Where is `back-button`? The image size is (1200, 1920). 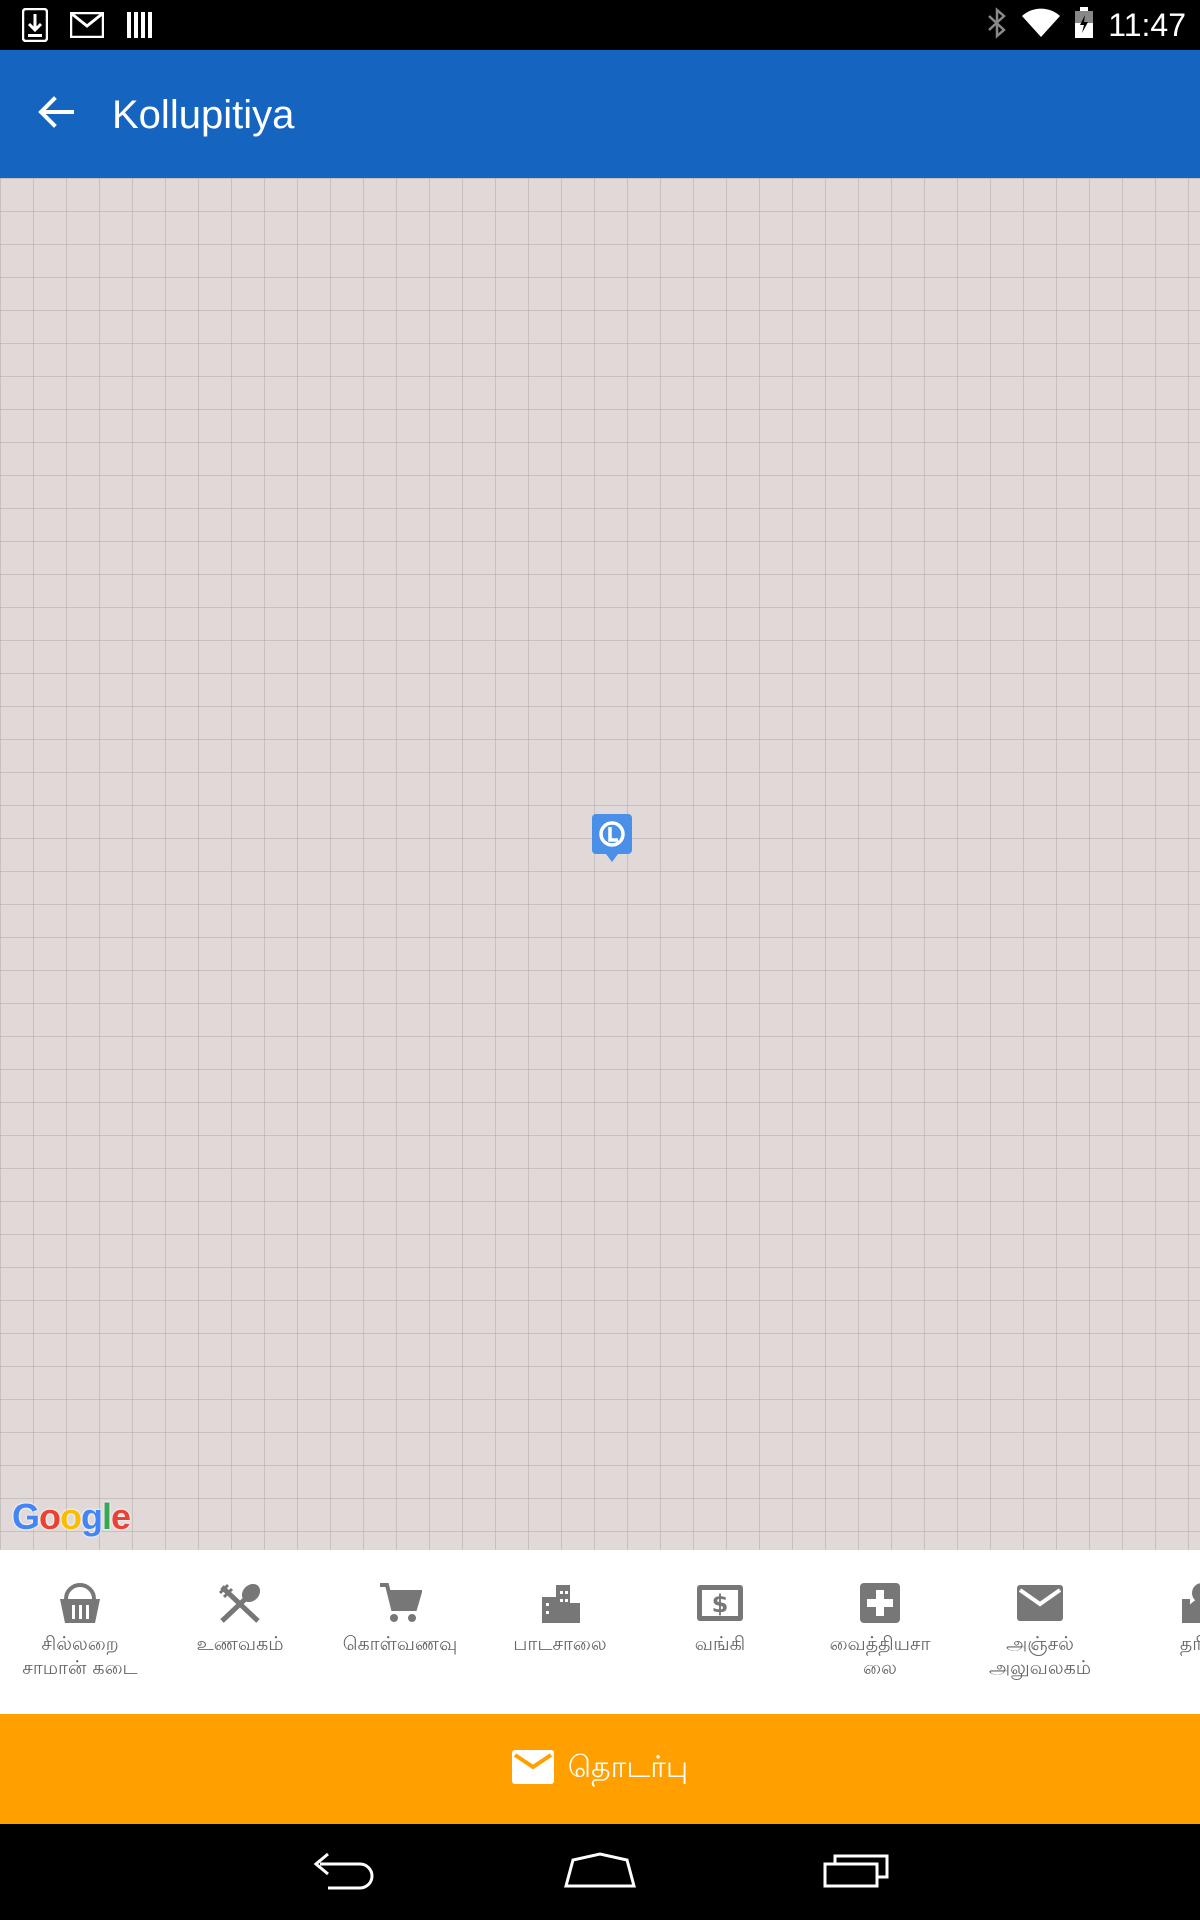 back-button is located at coordinates (56, 114).